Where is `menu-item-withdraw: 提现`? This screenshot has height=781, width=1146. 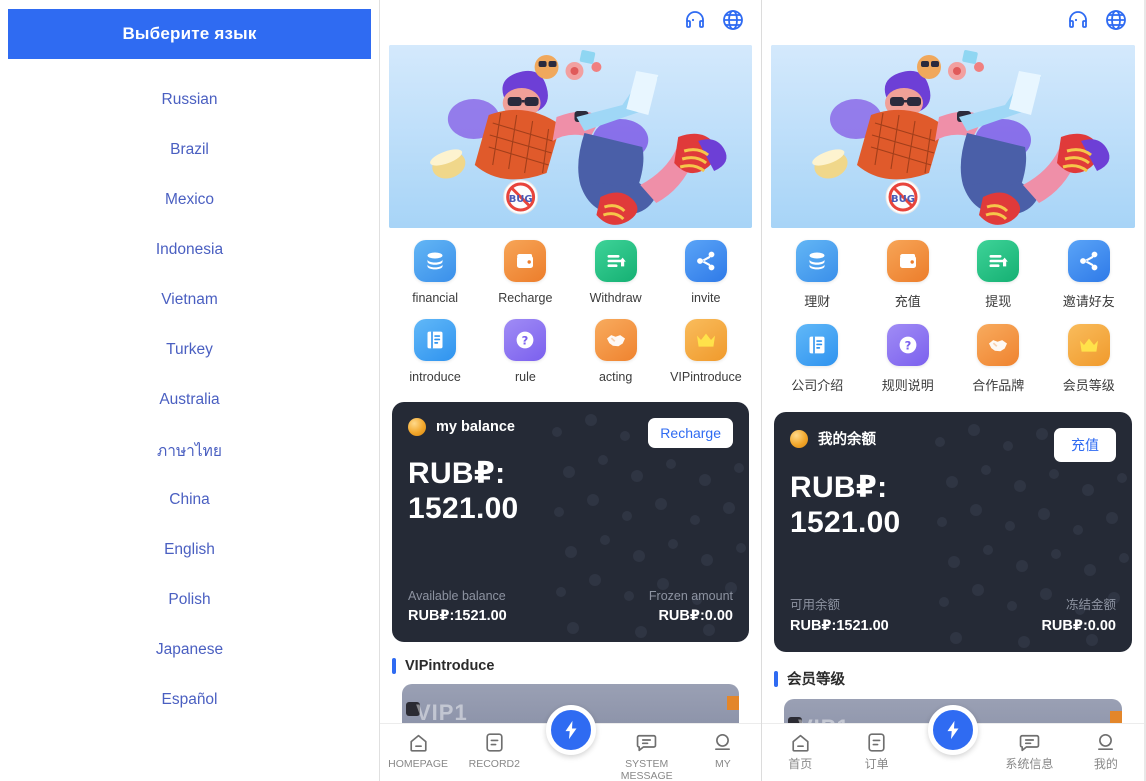 menu-item-withdraw: 提现 is located at coordinates (998, 275).